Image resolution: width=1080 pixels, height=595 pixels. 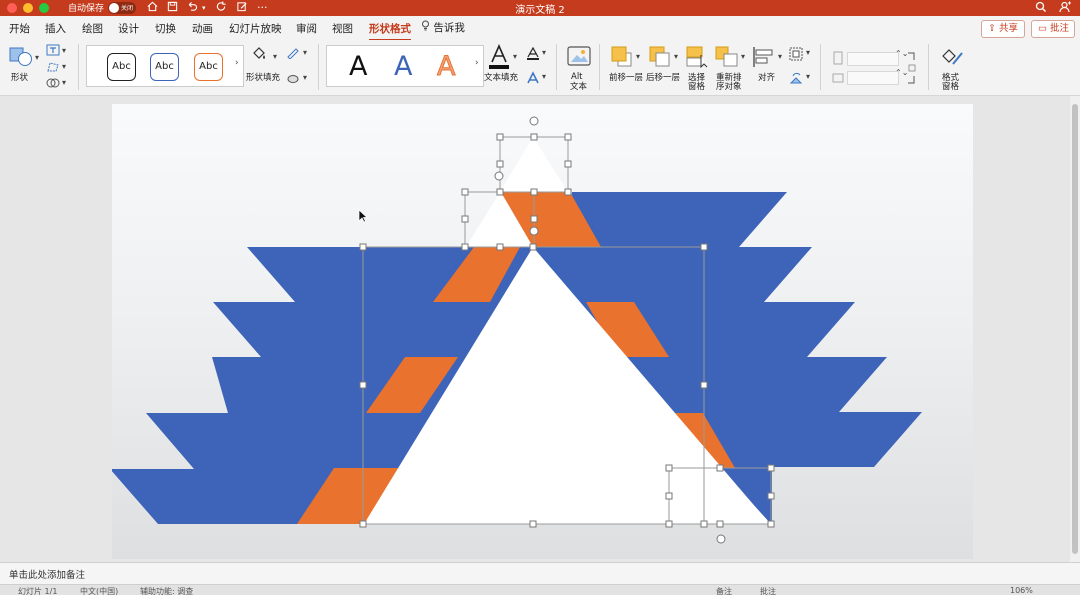 I want to click on tab-shape-format: 形状格式, so click(x=390, y=31).